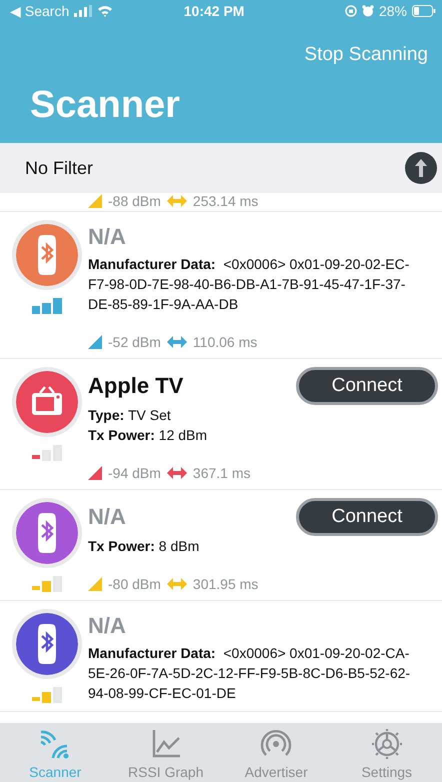  I want to click on scroll-up-icon, so click(421, 168).